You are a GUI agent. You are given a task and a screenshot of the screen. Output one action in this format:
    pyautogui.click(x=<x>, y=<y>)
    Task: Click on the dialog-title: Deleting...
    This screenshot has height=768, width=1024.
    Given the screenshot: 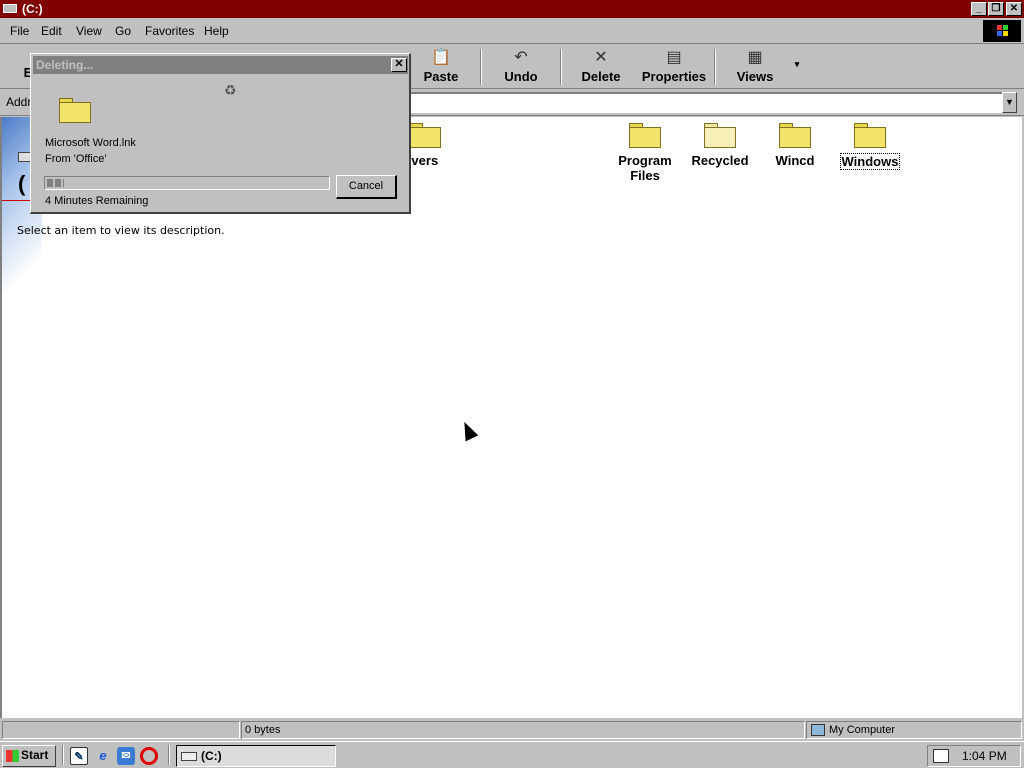 What is the action you would take?
    pyautogui.click(x=65, y=65)
    